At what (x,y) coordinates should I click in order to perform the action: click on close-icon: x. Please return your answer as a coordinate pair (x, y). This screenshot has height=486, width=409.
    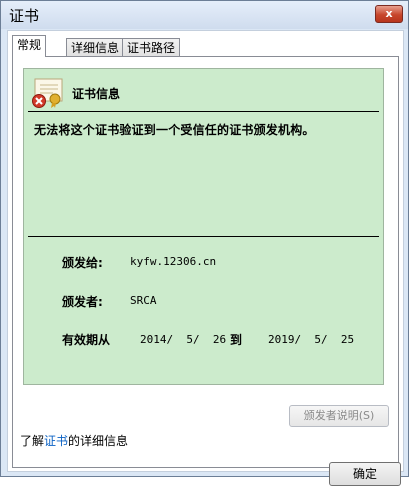
    Looking at the image, I should click on (389, 13).